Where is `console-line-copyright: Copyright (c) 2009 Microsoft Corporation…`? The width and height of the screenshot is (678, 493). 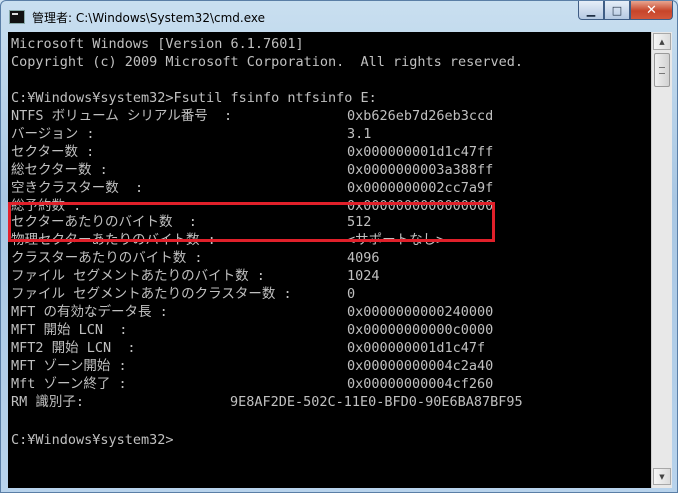 console-line-copyright: Copyright (c) 2009 Microsoft Corporation… is located at coordinates (267, 62).